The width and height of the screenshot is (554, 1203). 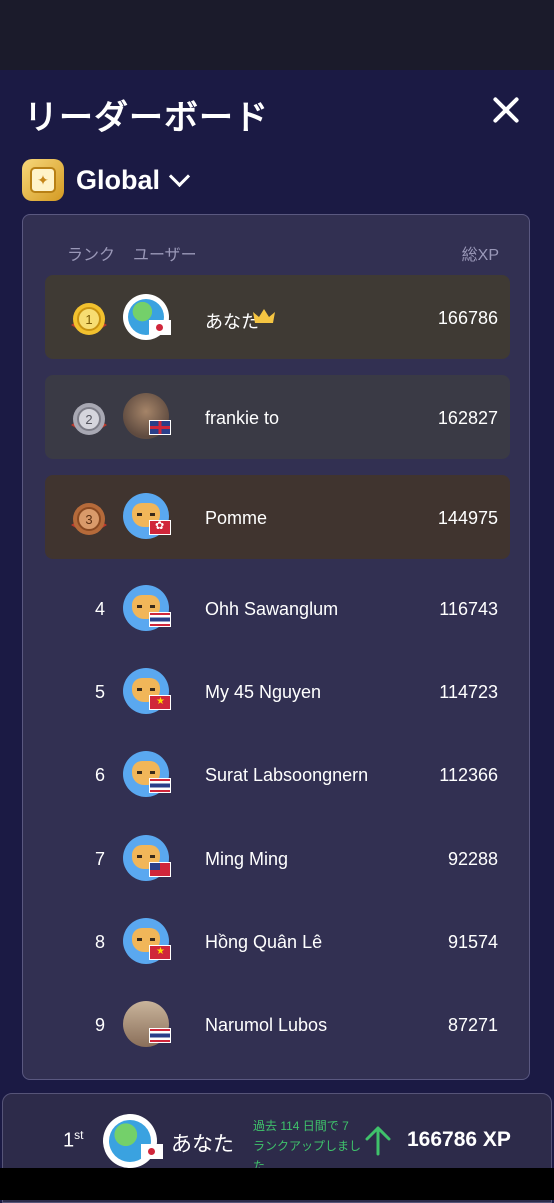 What do you see at coordinates (202, 1144) in the screenshot?
I see `my-name: あなた` at bounding box center [202, 1144].